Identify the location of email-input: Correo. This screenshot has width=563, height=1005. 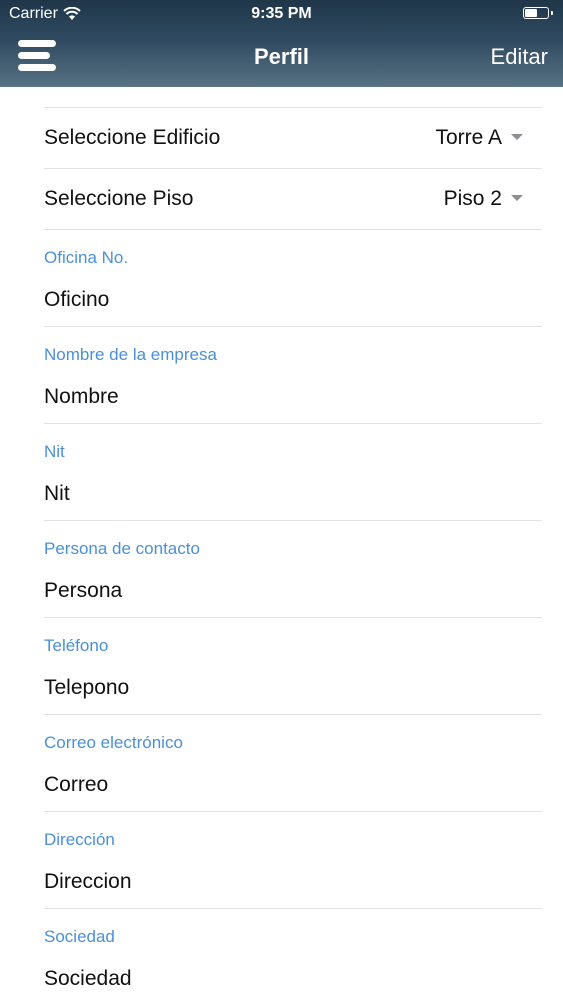
(293, 785).